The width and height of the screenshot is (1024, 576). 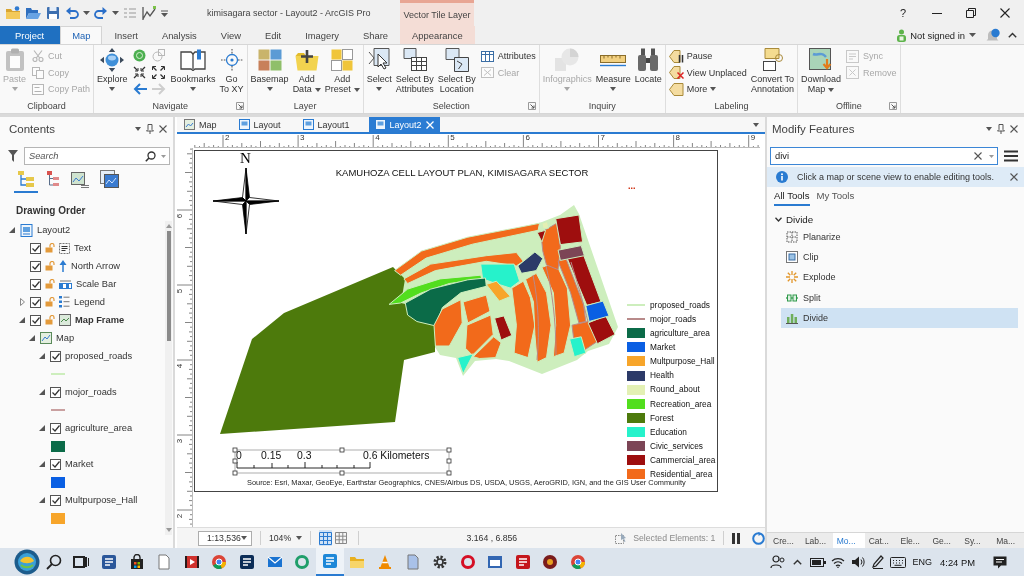 What do you see at coordinates (72, 13) in the screenshot?
I see `undo-icon` at bounding box center [72, 13].